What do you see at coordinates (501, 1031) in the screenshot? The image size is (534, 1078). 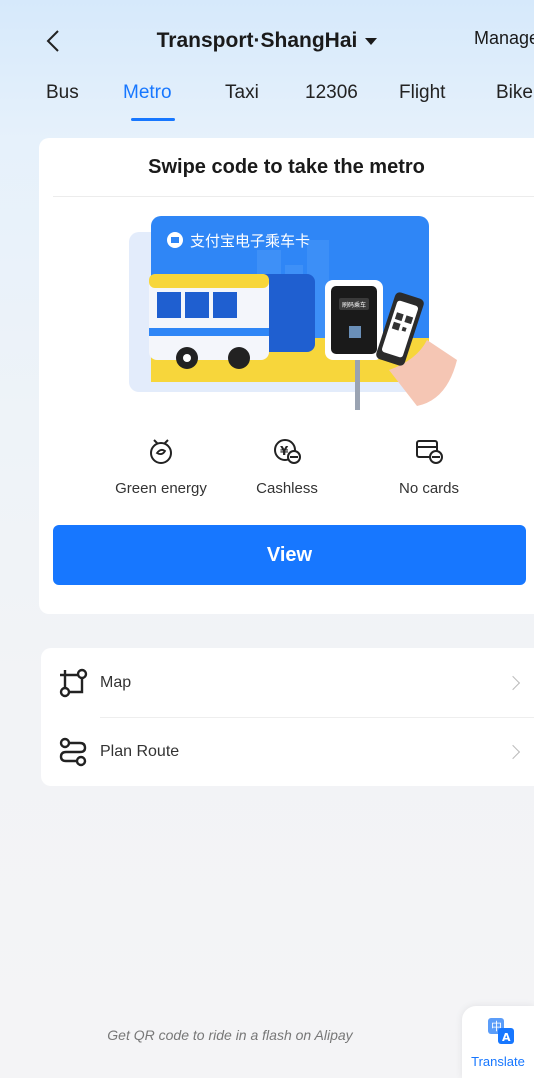 I see `translate-icon: 中 A` at bounding box center [501, 1031].